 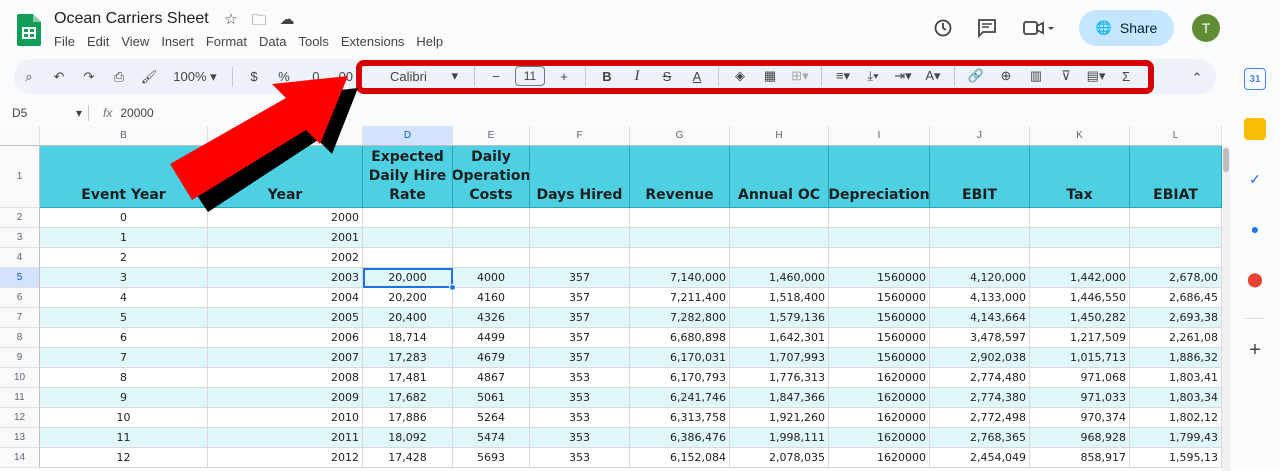 I want to click on table-cell: 2,693,38, so click(x=1176, y=318).